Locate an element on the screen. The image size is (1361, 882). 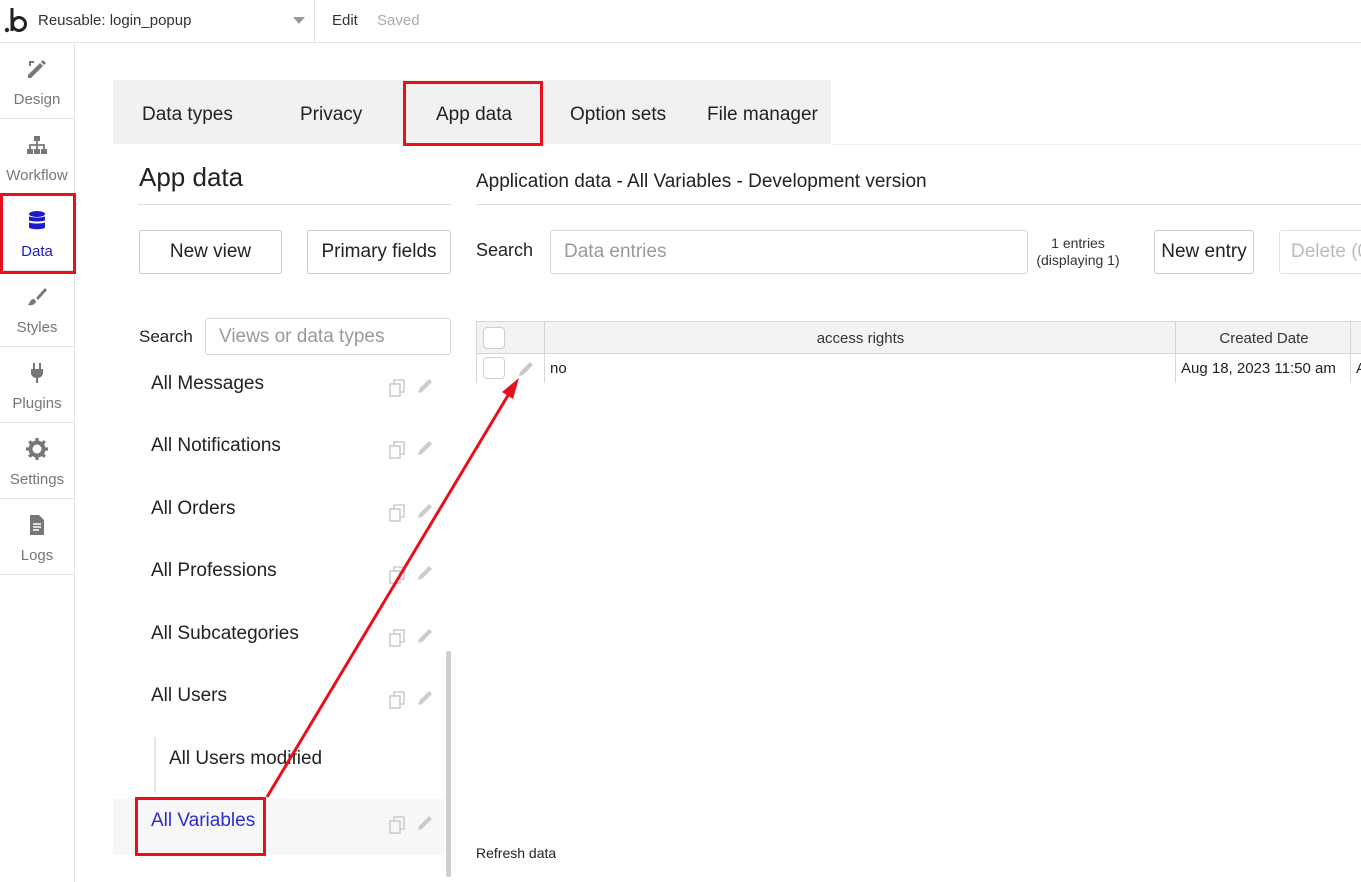
list-item-all-notifications: All Notifications is located at coordinates (279, 452).